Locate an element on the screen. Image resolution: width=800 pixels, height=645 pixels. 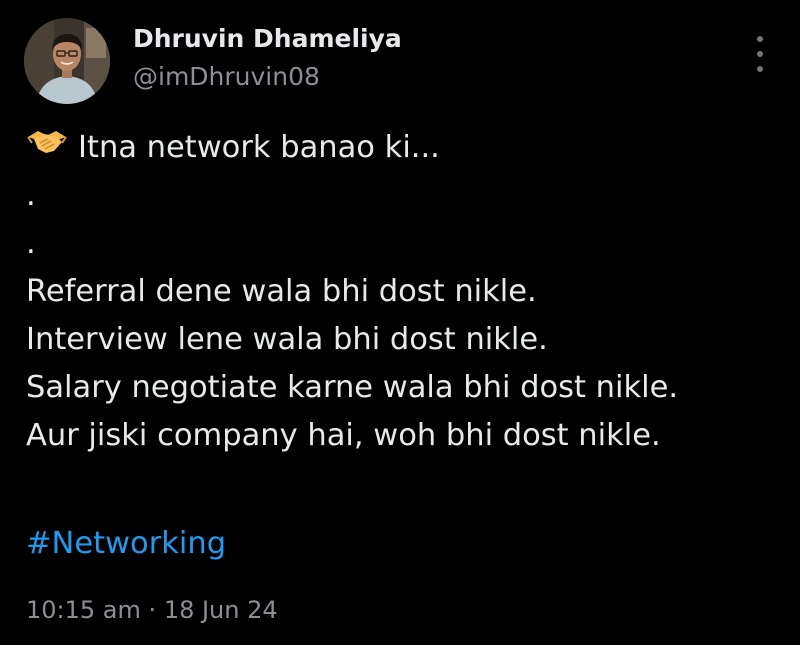
more-dot-top is located at coordinates (760, 39).